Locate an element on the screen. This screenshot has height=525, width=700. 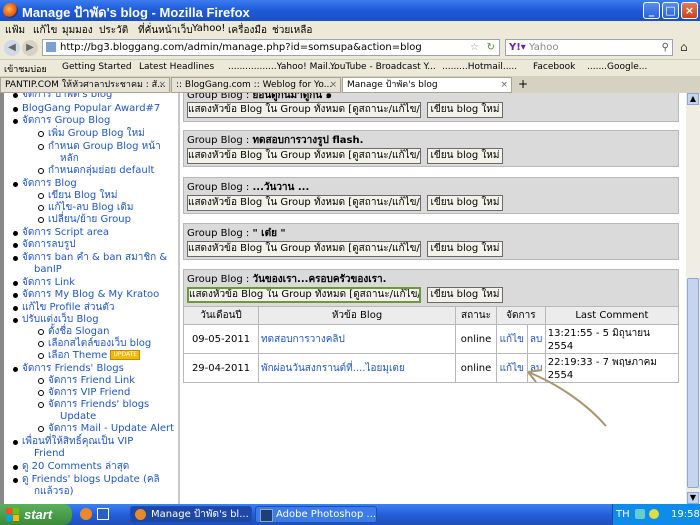
sidebar-item-friends-blogs-update-cont: กแล้วรอ) is located at coordinates (54, 492).